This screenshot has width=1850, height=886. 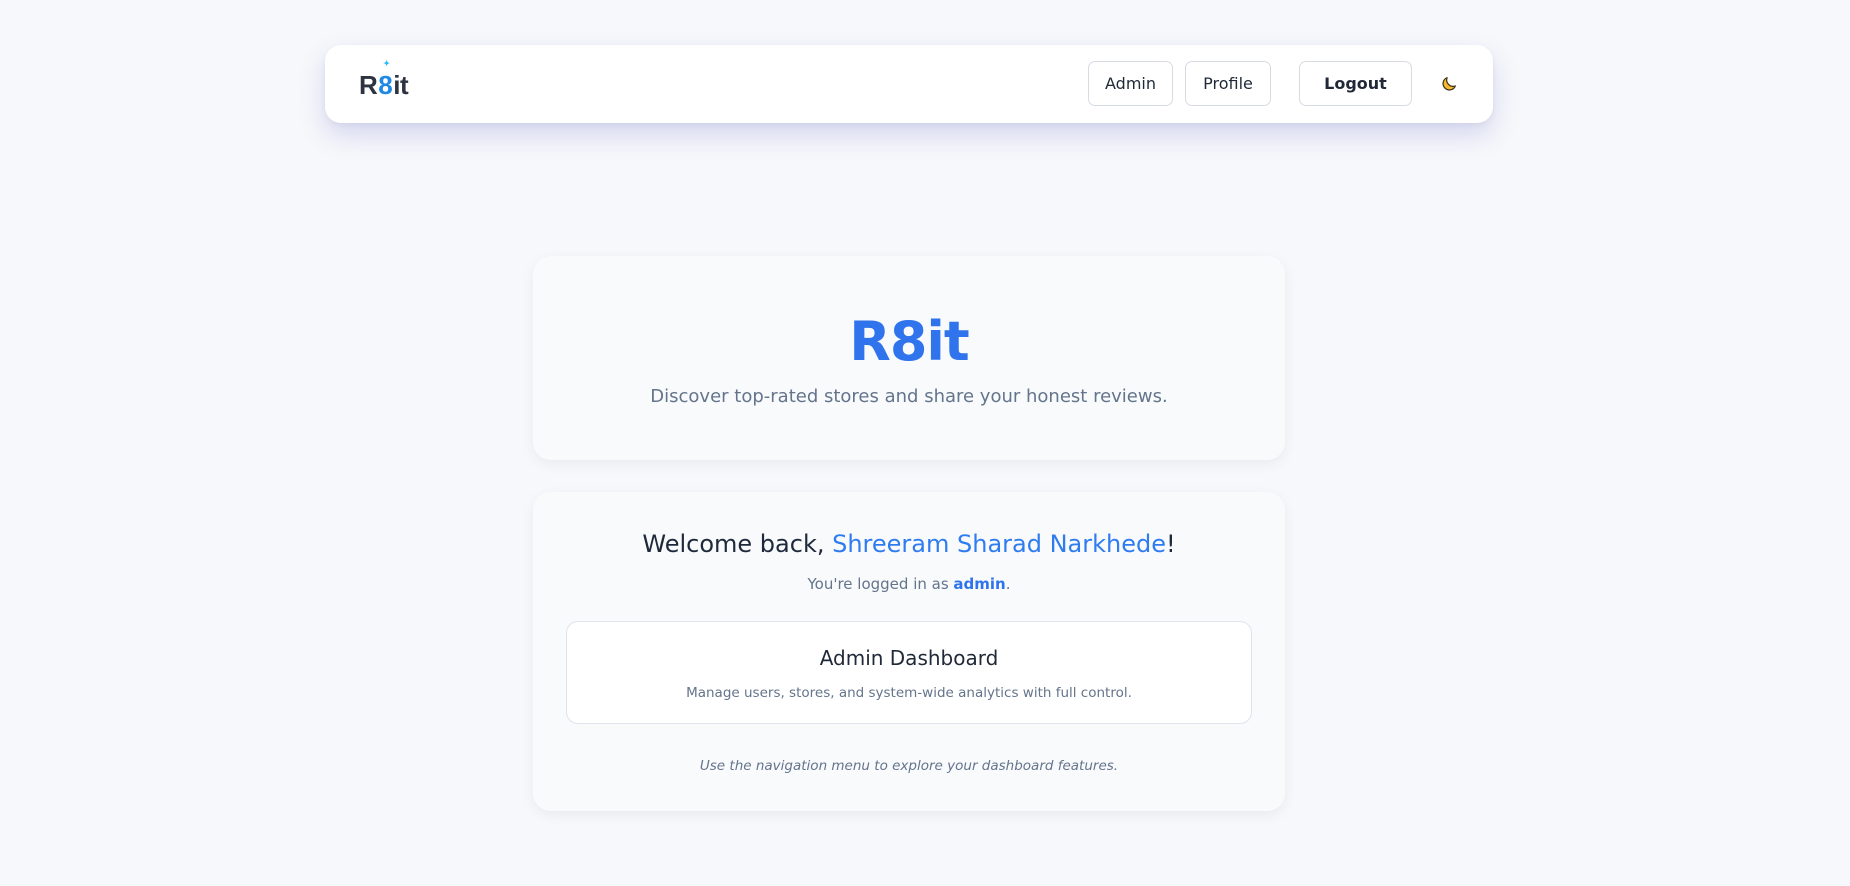 I want to click on dashboard-card-title: Admin Dashboard, so click(x=909, y=658).